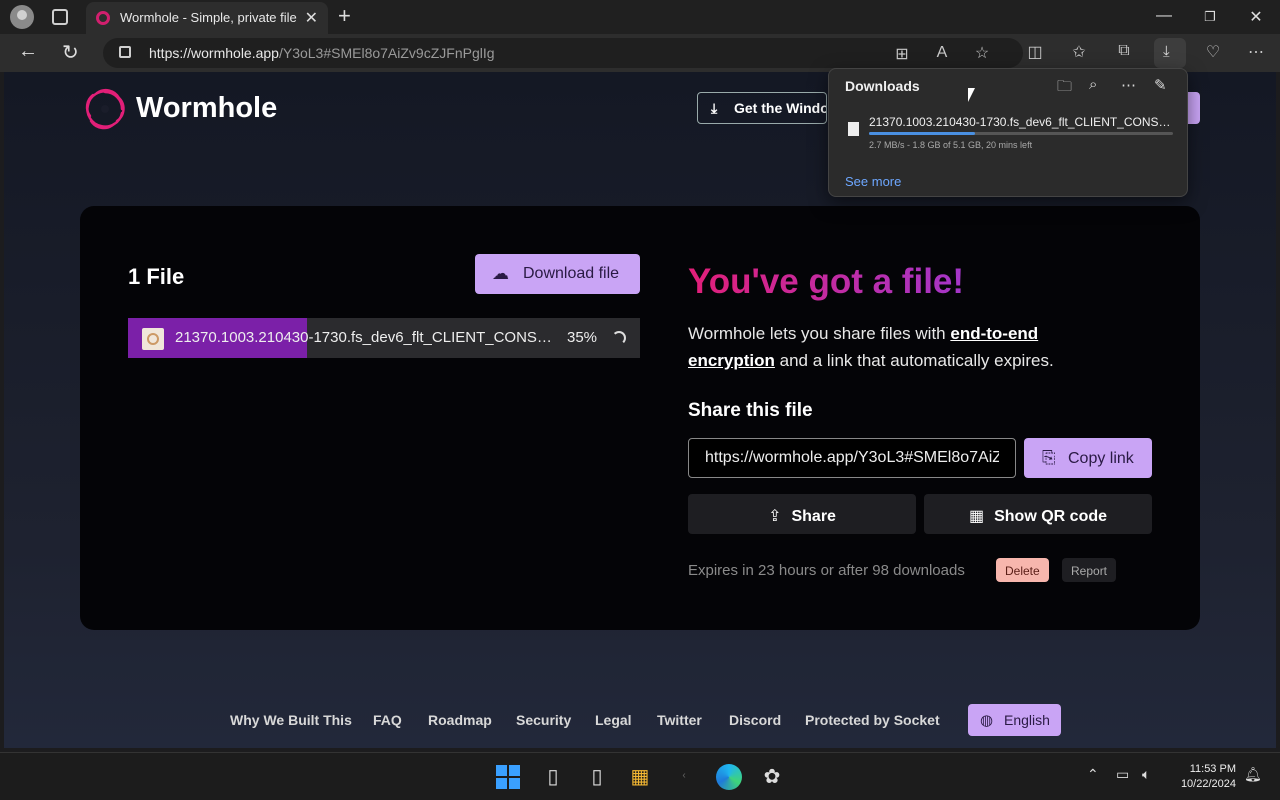 This screenshot has height=800, width=1280. I want to click on store-icon: ▦, so click(640, 776).